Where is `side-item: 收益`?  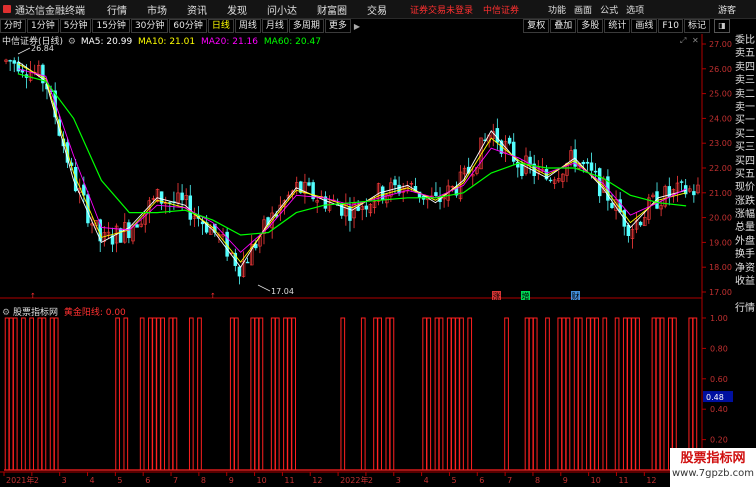
side-item: 收益 is located at coordinates (745, 281).